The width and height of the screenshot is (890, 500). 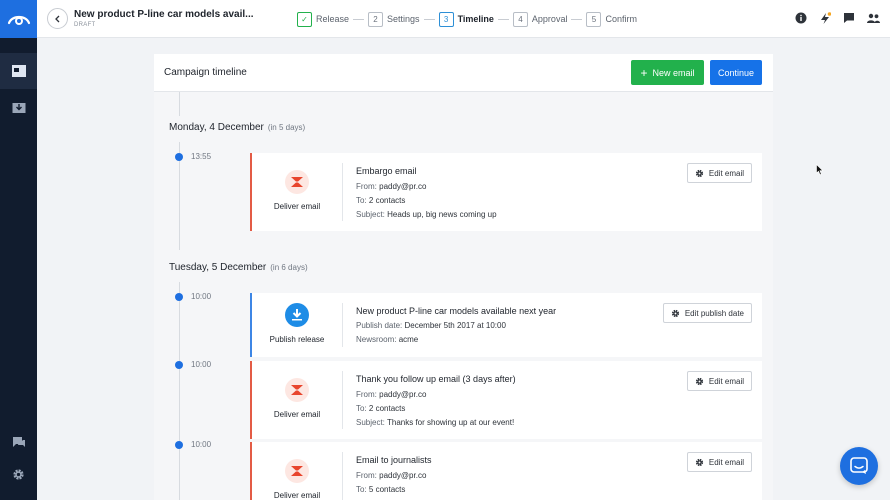 What do you see at coordinates (873, 18) in the screenshot?
I see `people-icon` at bounding box center [873, 18].